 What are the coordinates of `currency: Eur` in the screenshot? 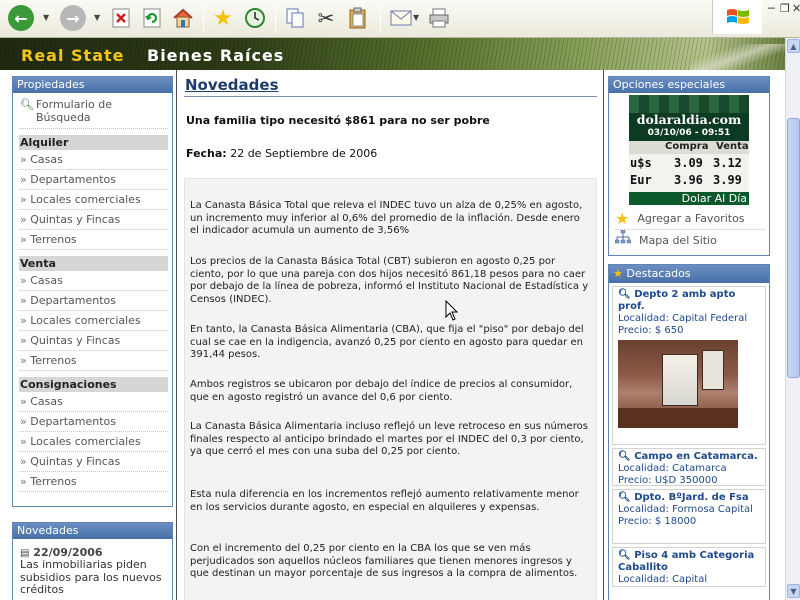 It's located at (641, 180).